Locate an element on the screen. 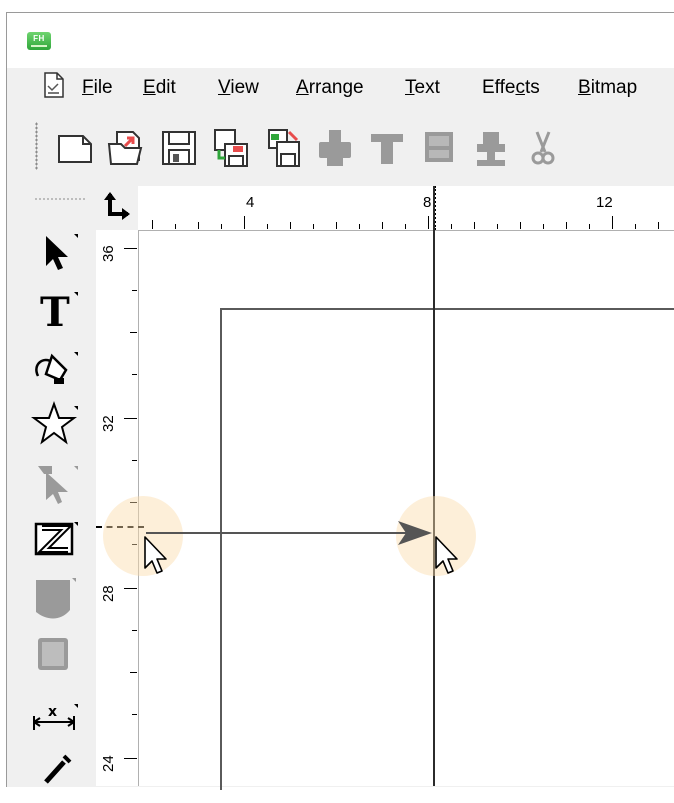 The height and width of the screenshot is (803, 674). drag-annotation is located at coordinates (301, 547).